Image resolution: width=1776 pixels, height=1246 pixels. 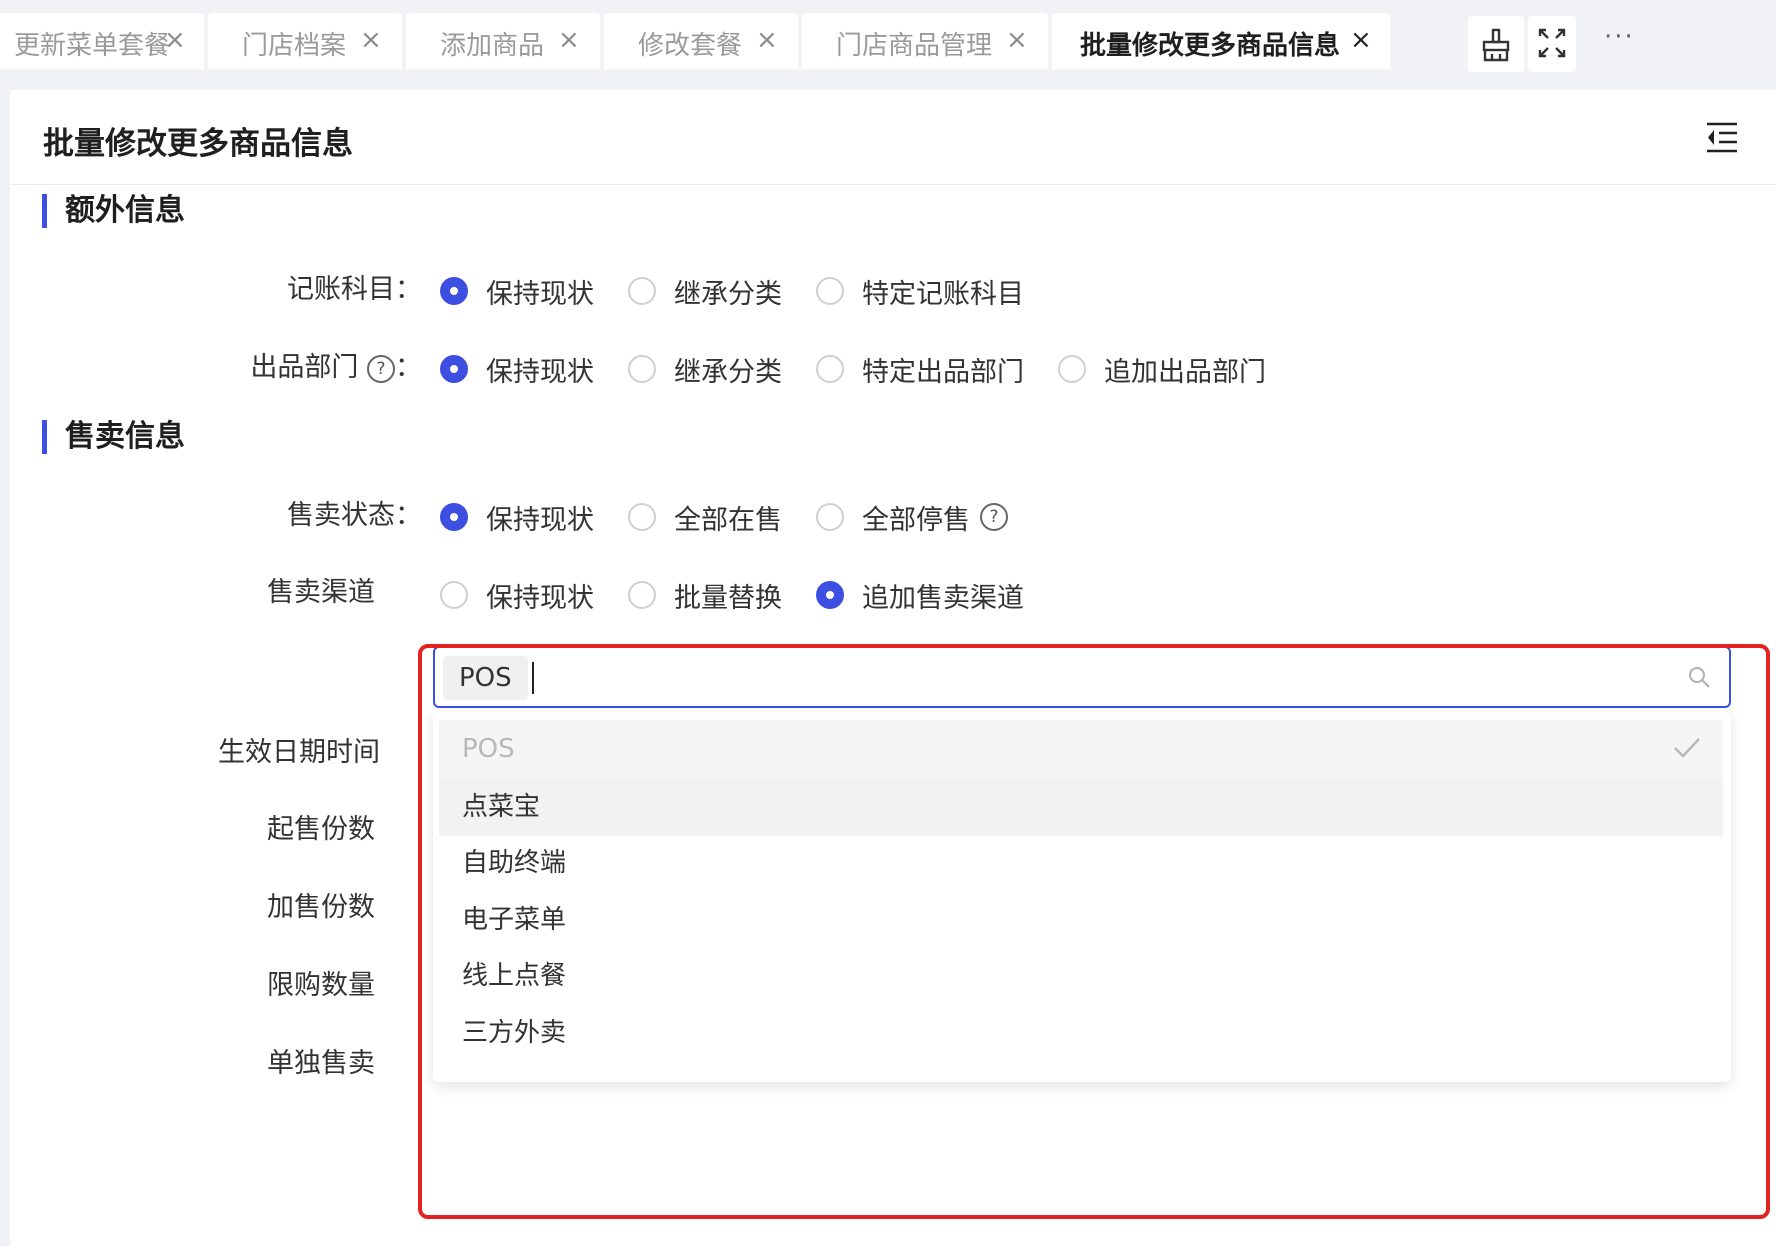 I want to click on radio-all-off-sale: 全部停售?, so click(x=912, y=517).